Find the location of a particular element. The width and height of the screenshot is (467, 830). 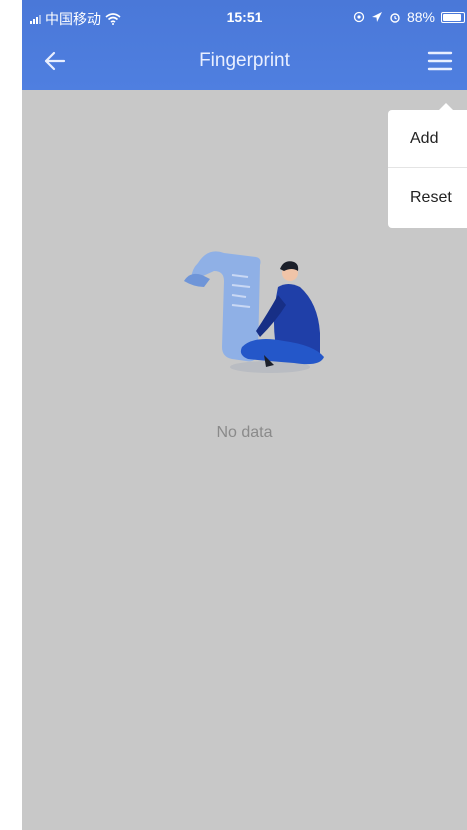

empty-state-illustration is located at coordinates (254, 312).